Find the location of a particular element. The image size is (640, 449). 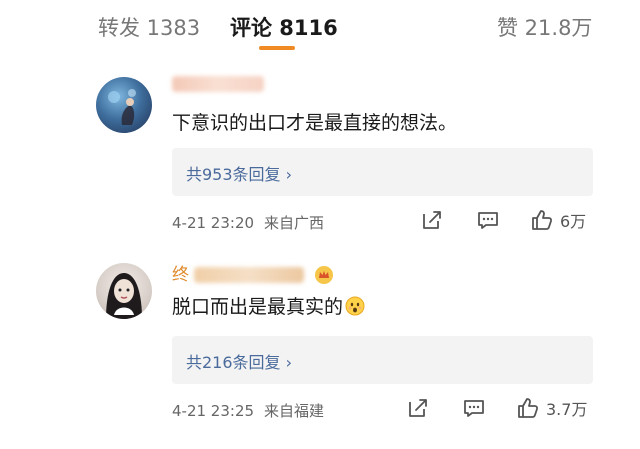

comment-meta: 4-21 23:25 来自福建 is located at coordinates (248, 410).